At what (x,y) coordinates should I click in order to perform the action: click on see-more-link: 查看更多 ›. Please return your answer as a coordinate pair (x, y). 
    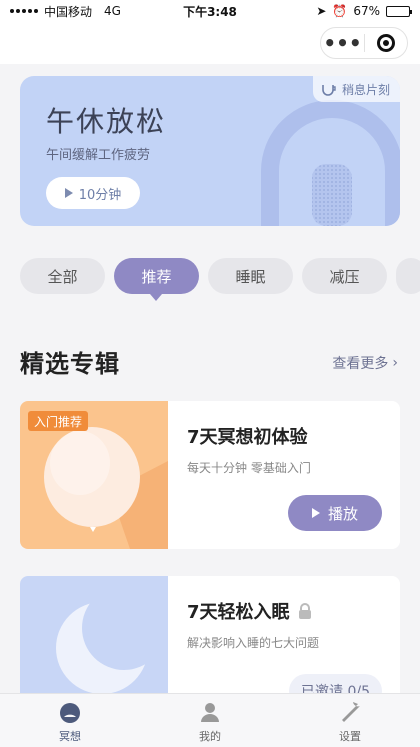
    Looking at the image, I should click on (365, 363).